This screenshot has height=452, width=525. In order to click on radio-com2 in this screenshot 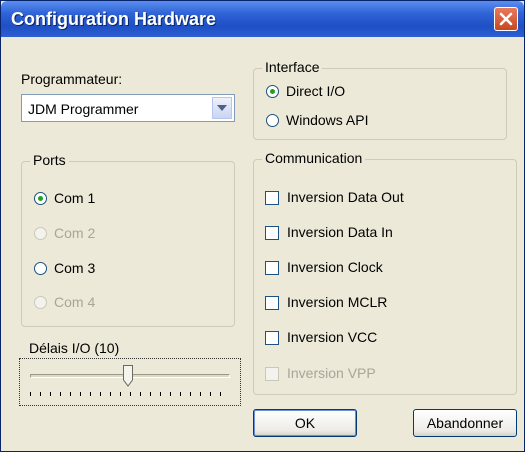, I will do `click(40, 233)`.